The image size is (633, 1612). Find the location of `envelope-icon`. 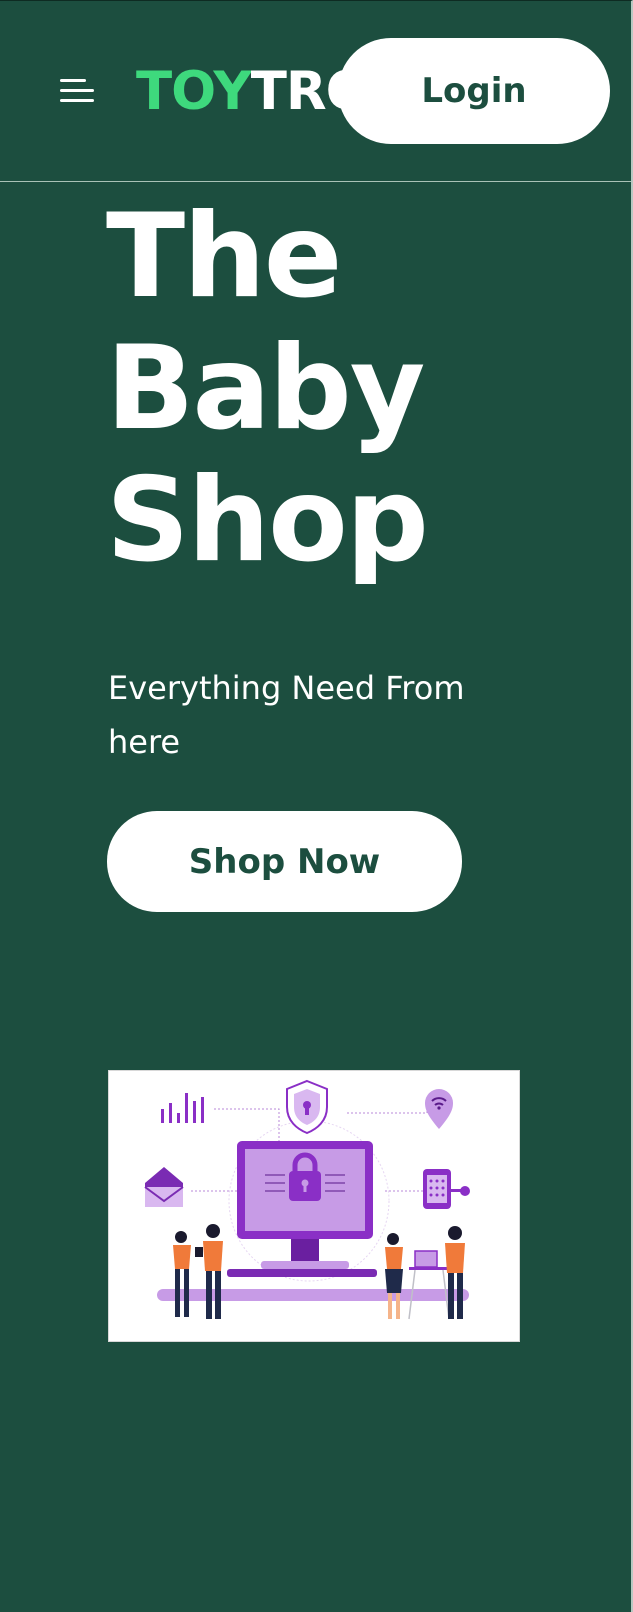

envelope-icon is located at coordinates (164, 1187).